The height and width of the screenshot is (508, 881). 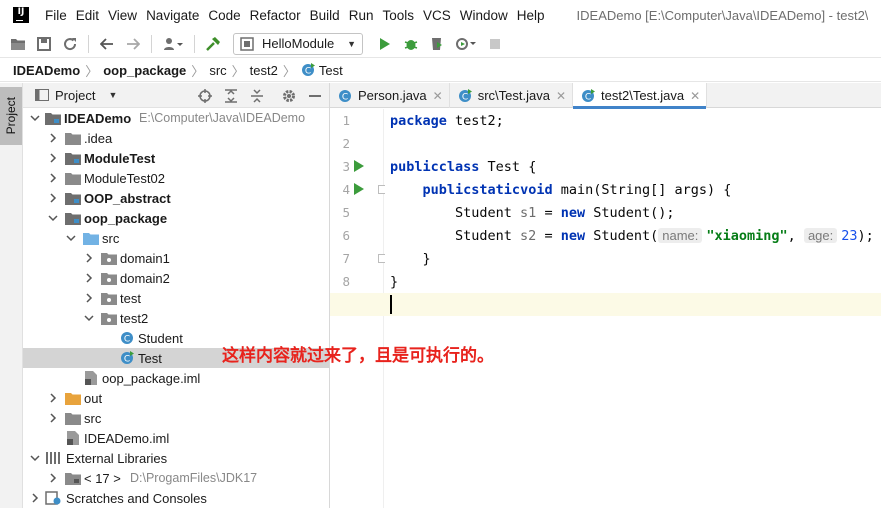 What do you see at coordinates (176, 258) in the screenshot?
I see `tree-item-domain1: domain1` at bounding box center [176, 258].